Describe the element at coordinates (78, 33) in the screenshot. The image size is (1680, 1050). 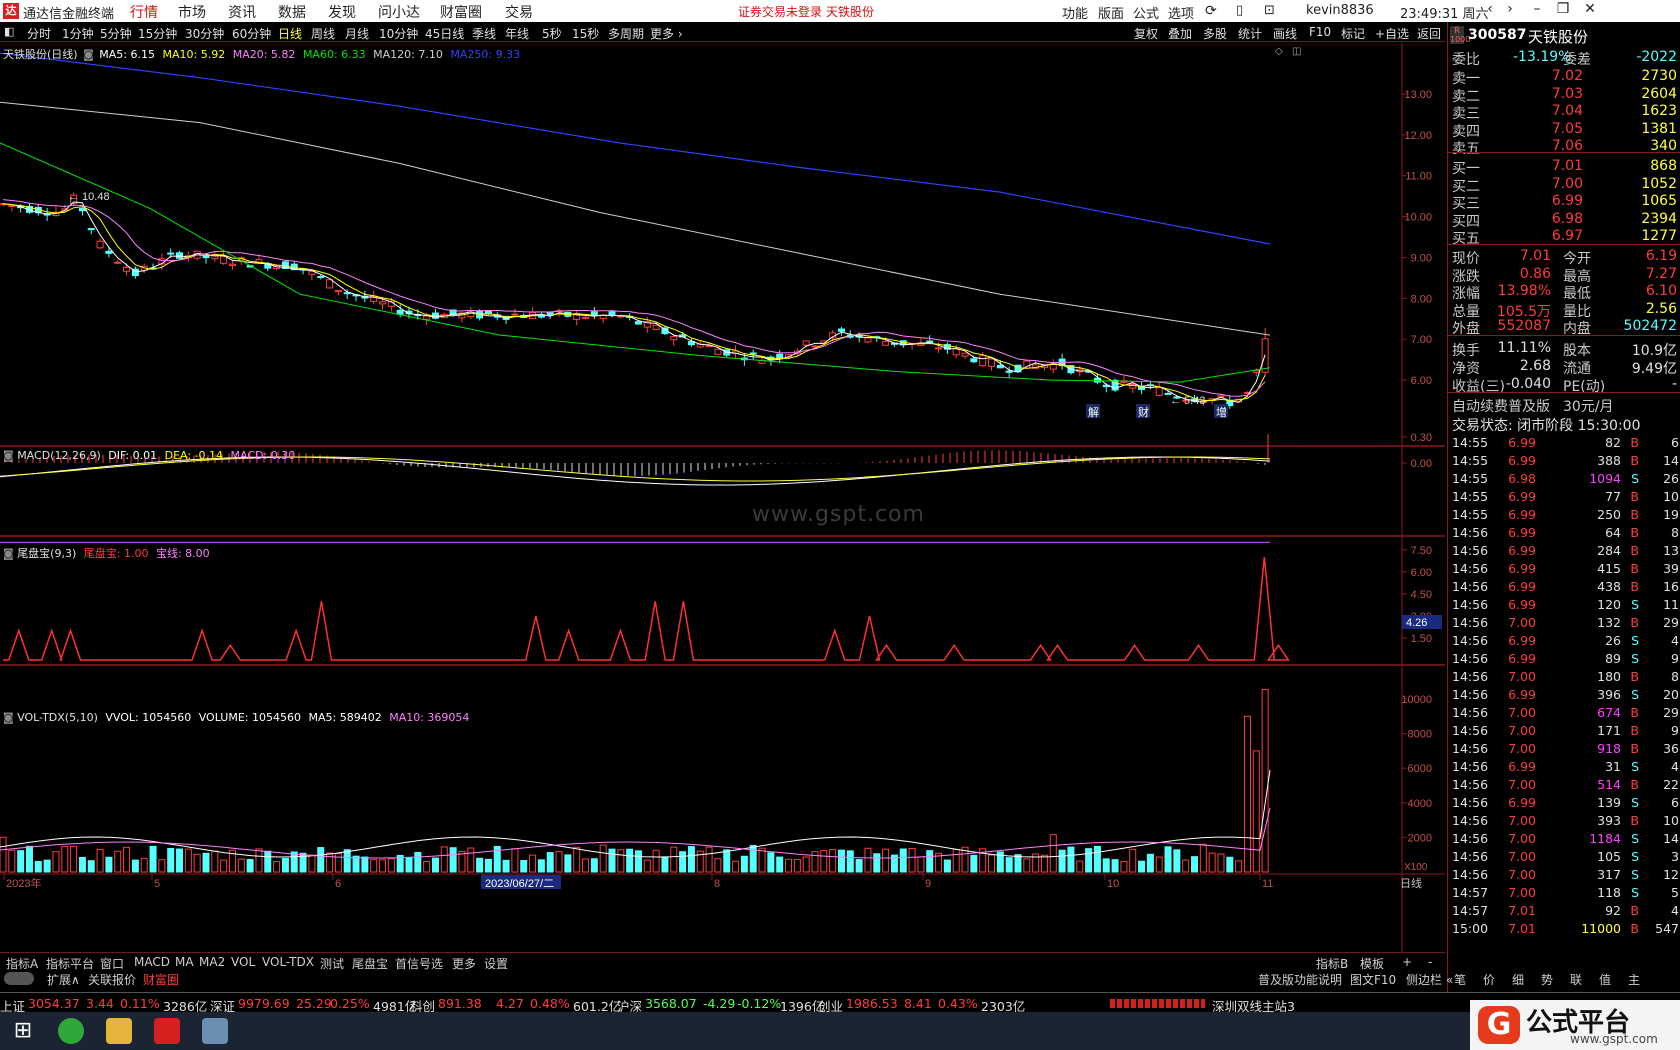
I see `period-1min: 1分钟` at that location.